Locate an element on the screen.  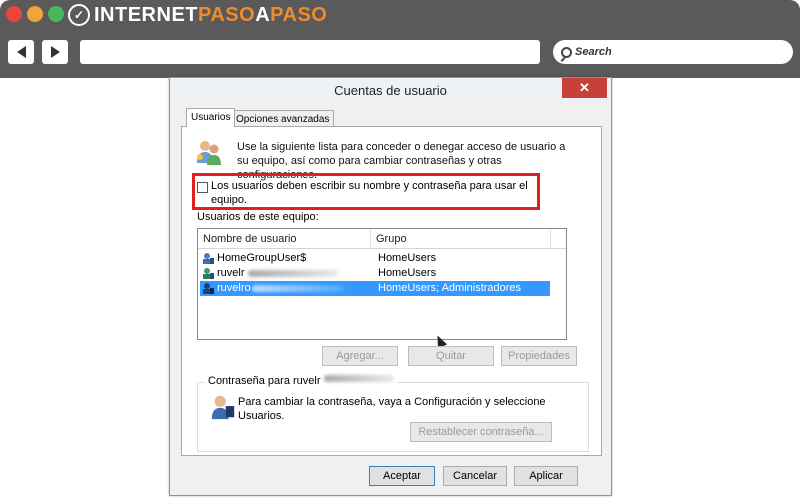
logo-text-paso-2: PASO is located at coordinates (299, 14).